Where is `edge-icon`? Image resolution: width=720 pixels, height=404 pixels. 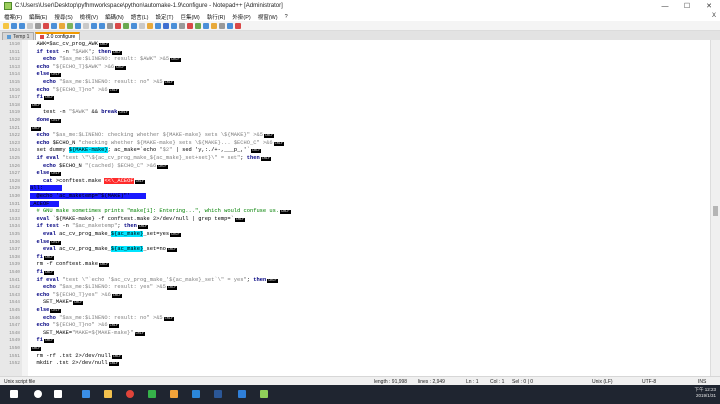 edge-icon is located at coordinates (86, 394).